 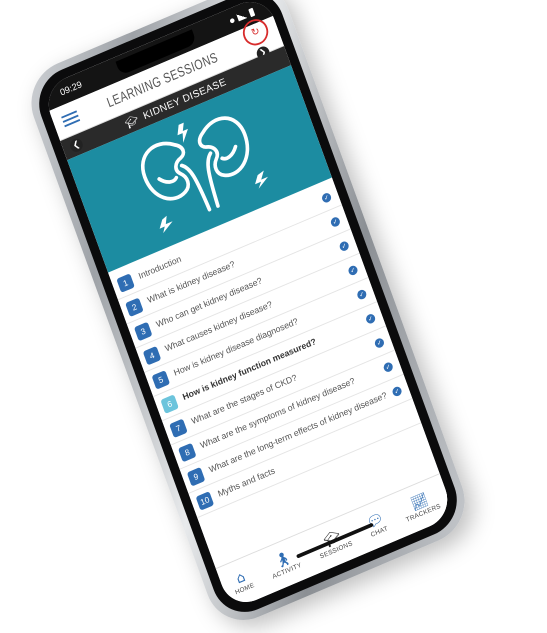 I want to click on lesson-number: 2, so click(x=134, y=307).